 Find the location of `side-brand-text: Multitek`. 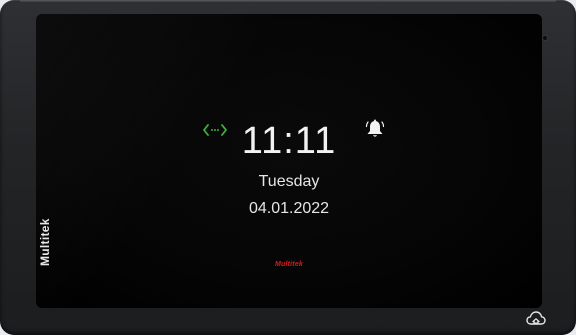

side-brand-text: Multitek is located at coordinates (45, 242).